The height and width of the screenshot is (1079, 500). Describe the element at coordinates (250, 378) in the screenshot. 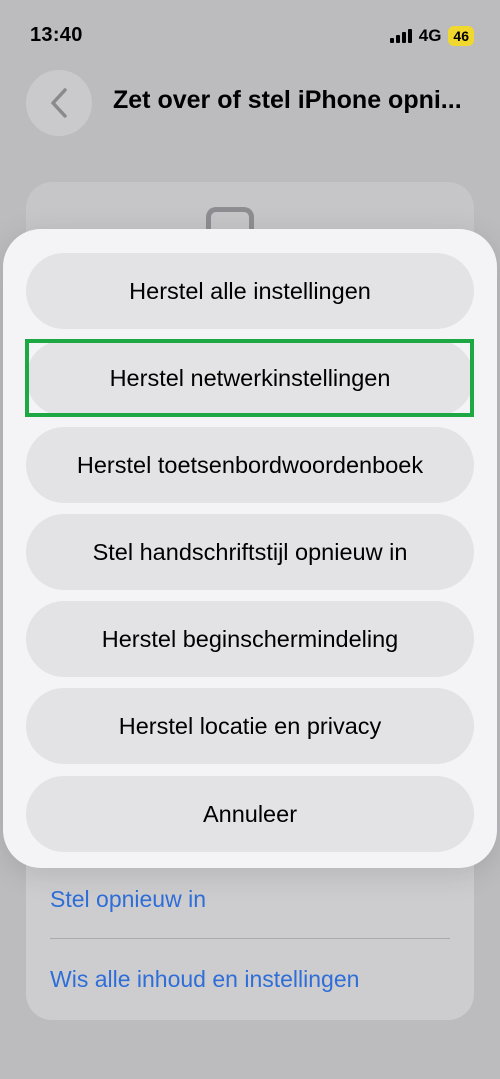

I see `reset-network-settings-button: Herstel netwerkinstellingen` at that location.